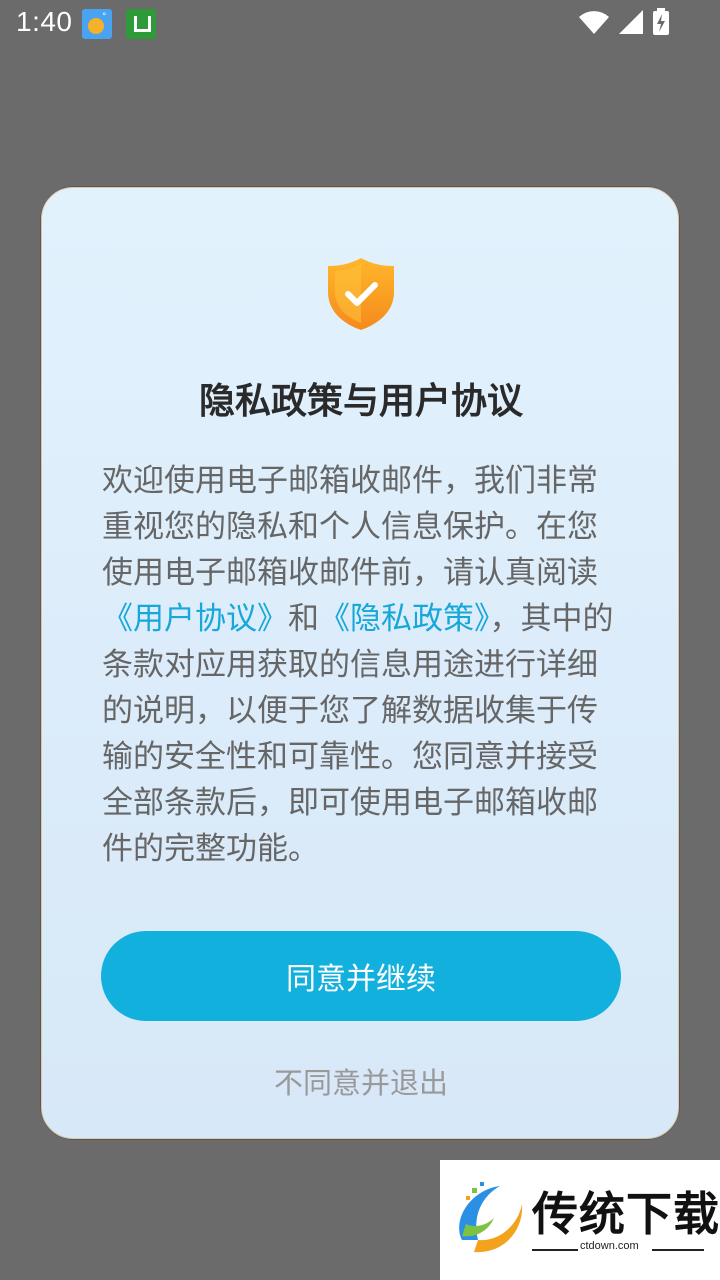  Describe the element at coordinates (678, 1250) in the screenshot. I see `watermark-divider-right` at that location.